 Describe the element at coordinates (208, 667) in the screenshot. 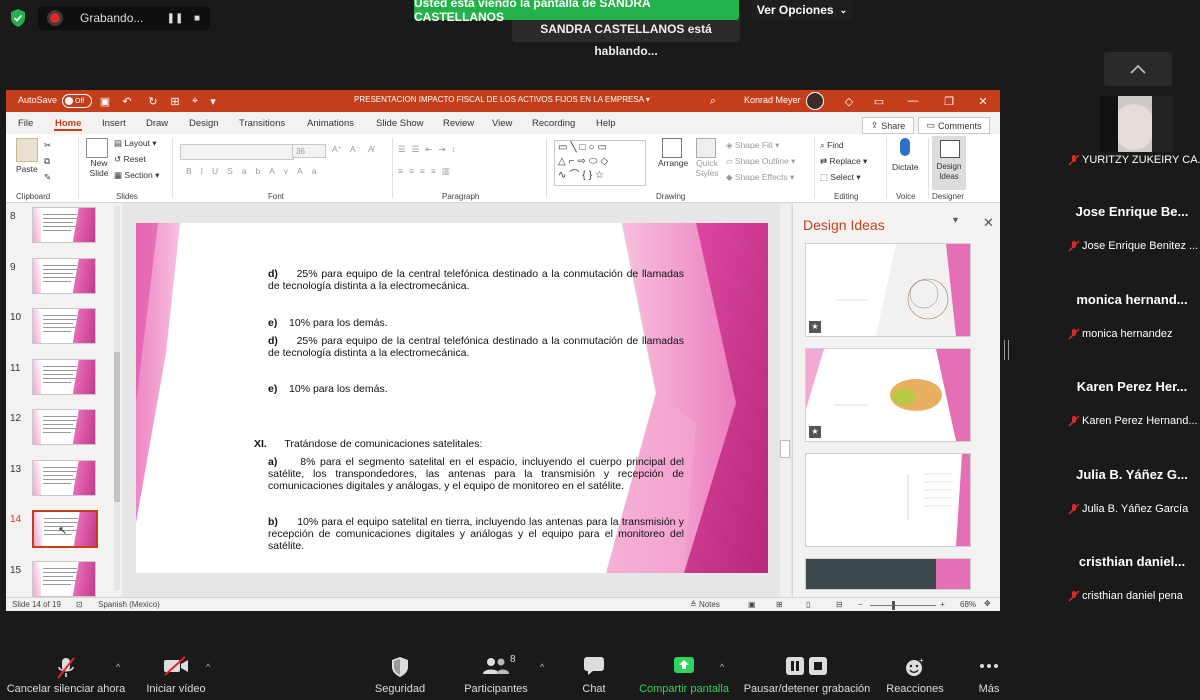

I see `video-options-caret: ^` at that location.